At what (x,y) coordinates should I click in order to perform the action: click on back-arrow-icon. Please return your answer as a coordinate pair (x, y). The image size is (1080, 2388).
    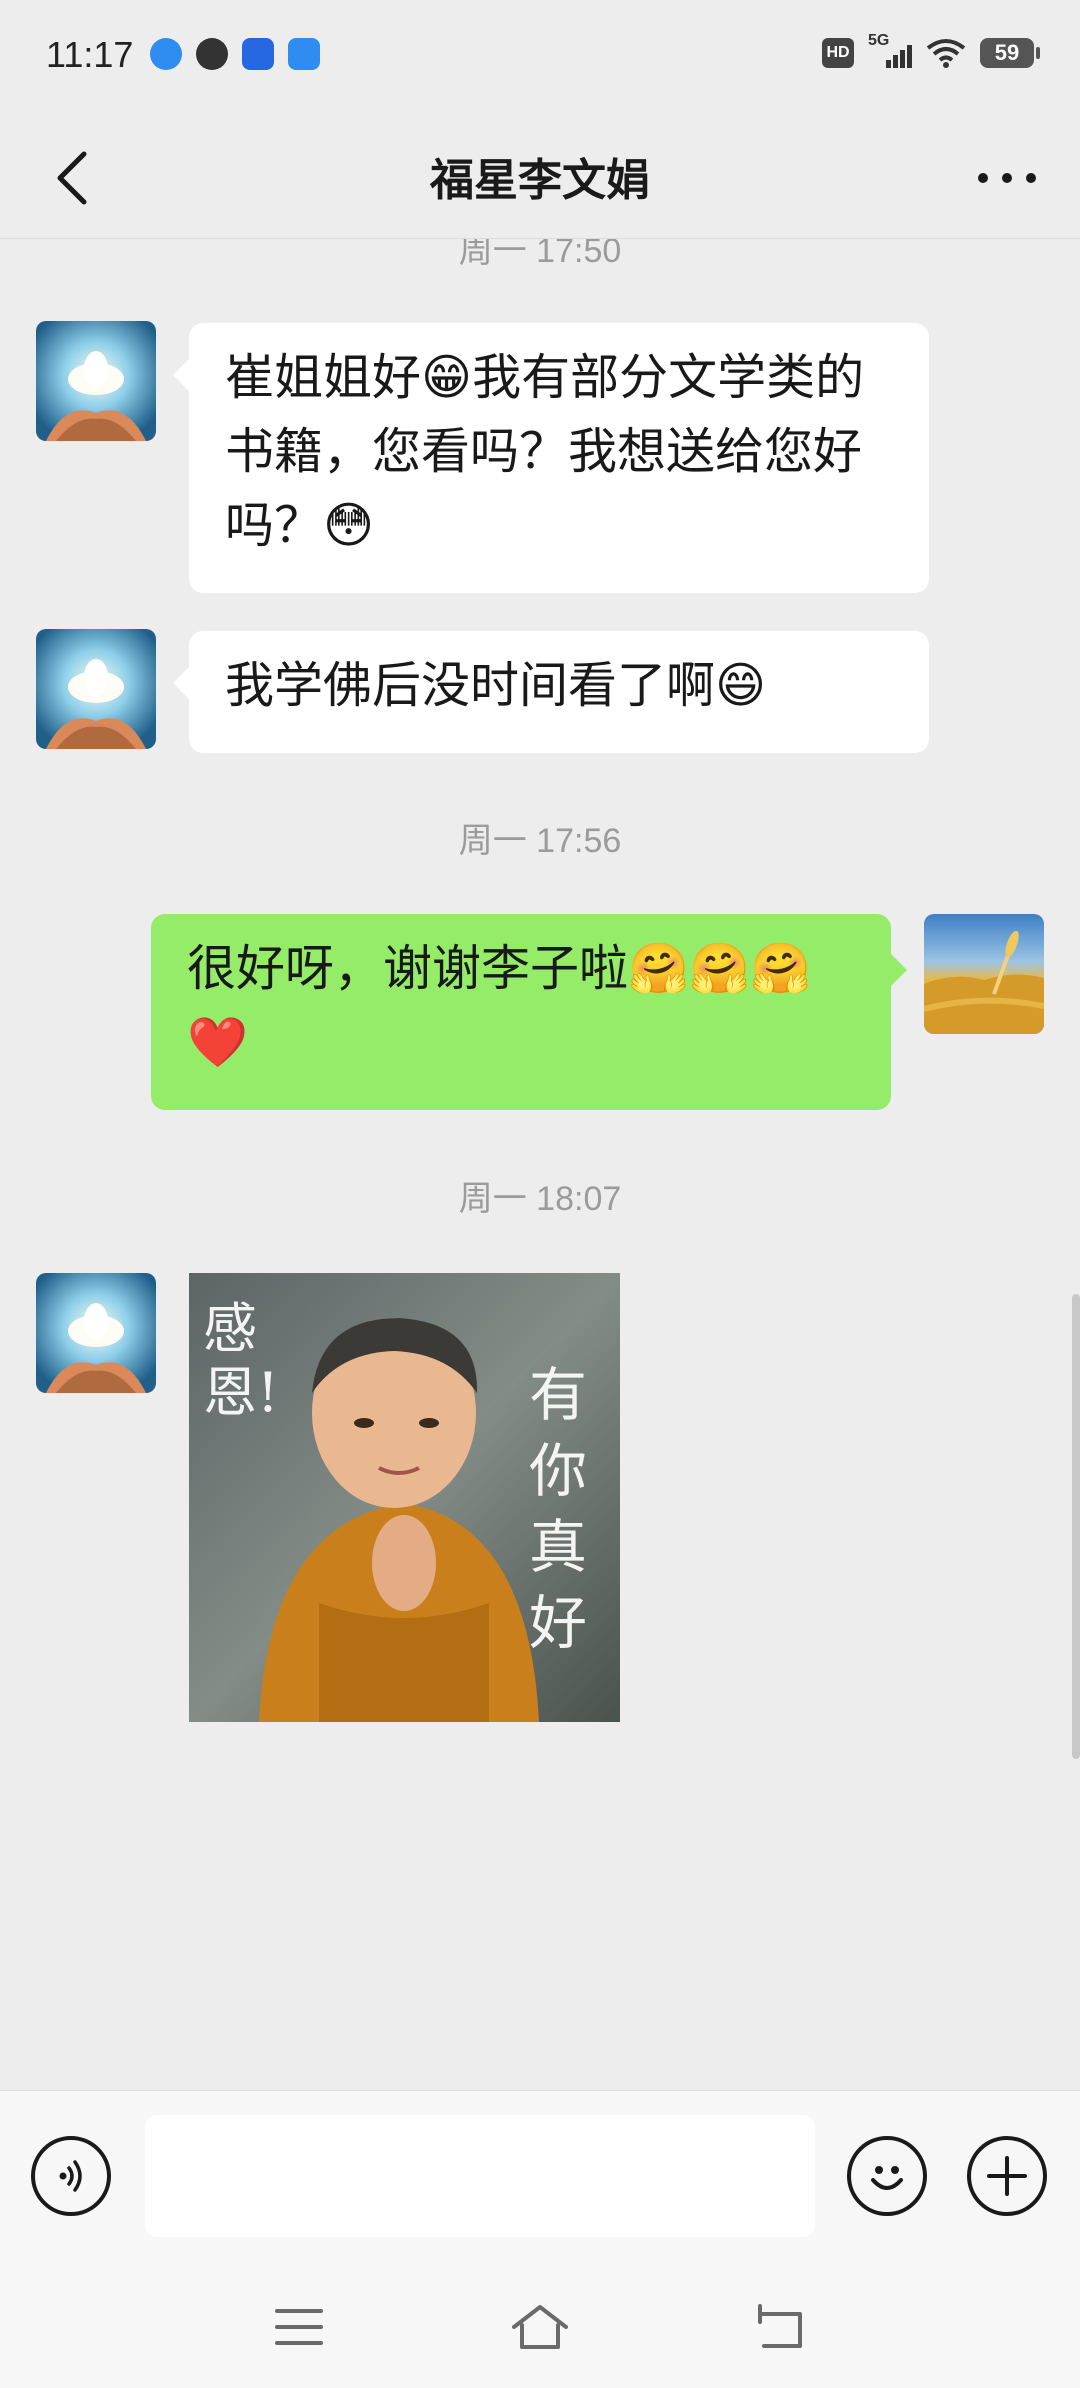
    Looking at the image, I should click on (780, 2326).